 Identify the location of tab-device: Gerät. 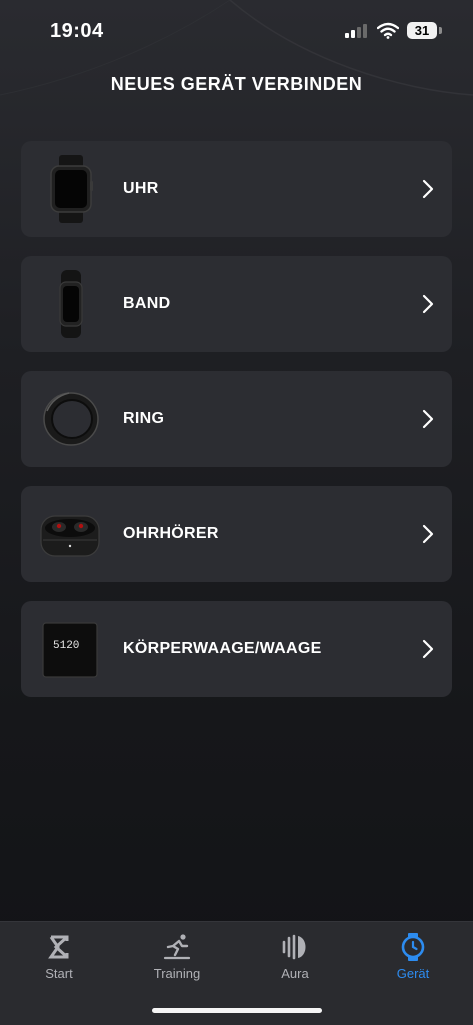
(413, 957).